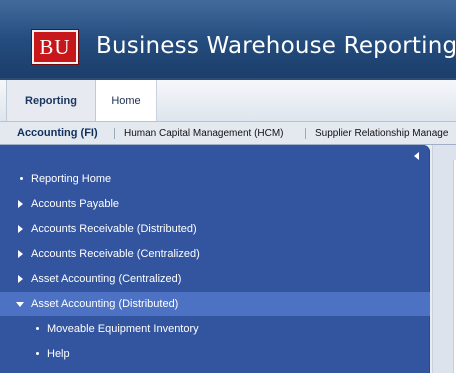 Image resolution: width=456 pixels, height=373 pixels. I want to click on nav-item-accounts-receivable-distributed: Accounts Receivable (Distributed), so click(215, 229).